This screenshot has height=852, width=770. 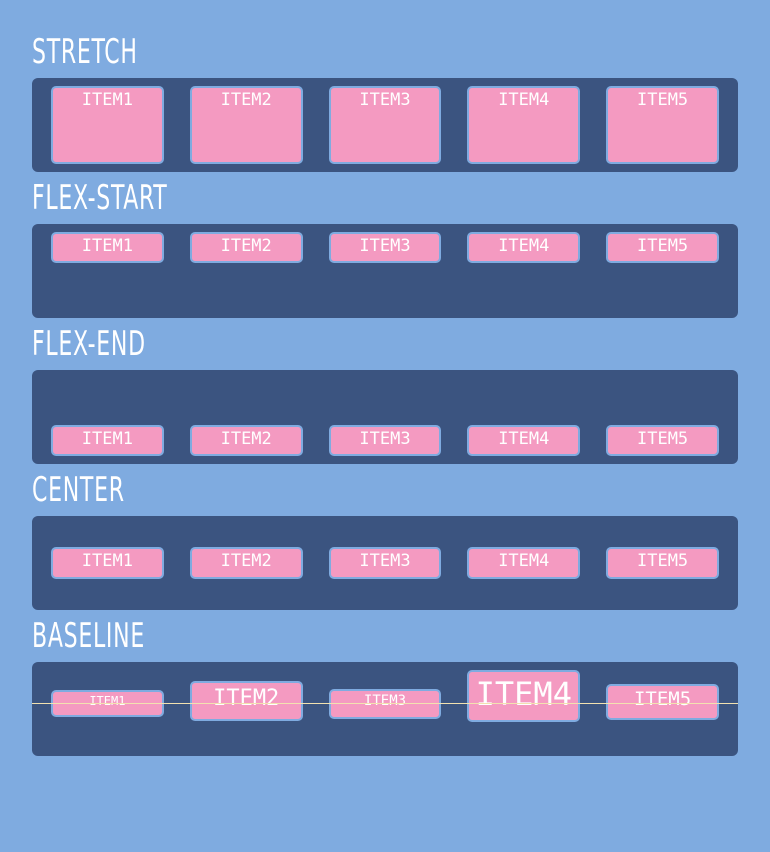 What do you see at coordinates (85, 52) in the screenshot?
I see `section-title-stretch: stretch` at bounding box center [85, 52].